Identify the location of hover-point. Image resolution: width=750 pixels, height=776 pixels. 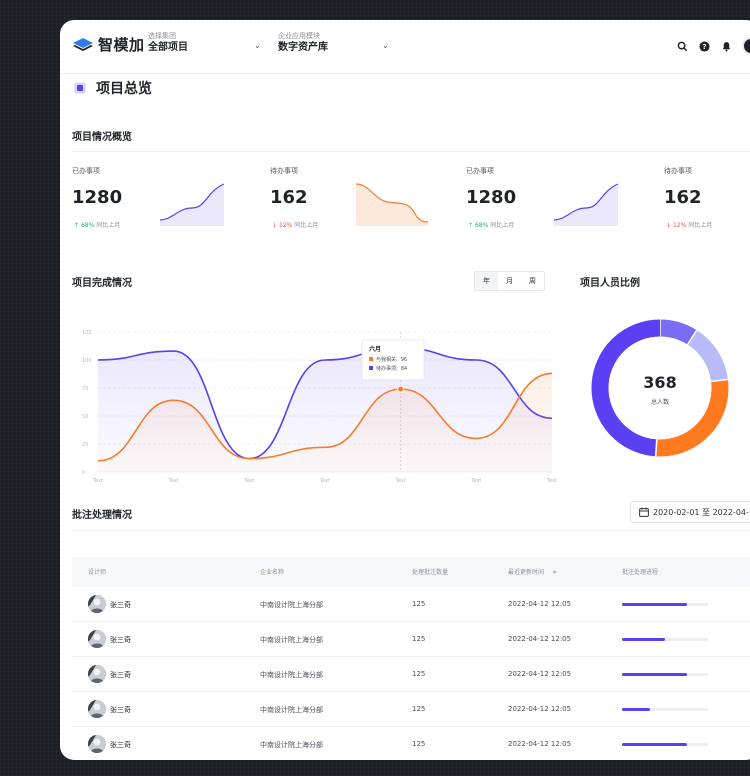
(401, 389).